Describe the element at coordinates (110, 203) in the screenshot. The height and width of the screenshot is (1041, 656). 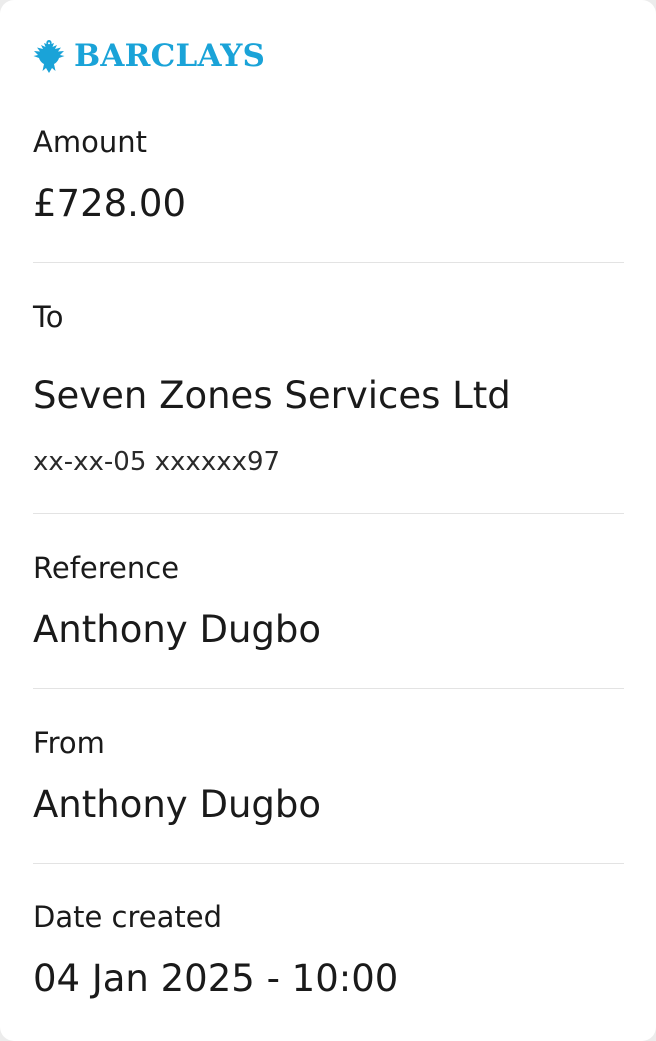
I see `amount-value: £728.00` at that location.